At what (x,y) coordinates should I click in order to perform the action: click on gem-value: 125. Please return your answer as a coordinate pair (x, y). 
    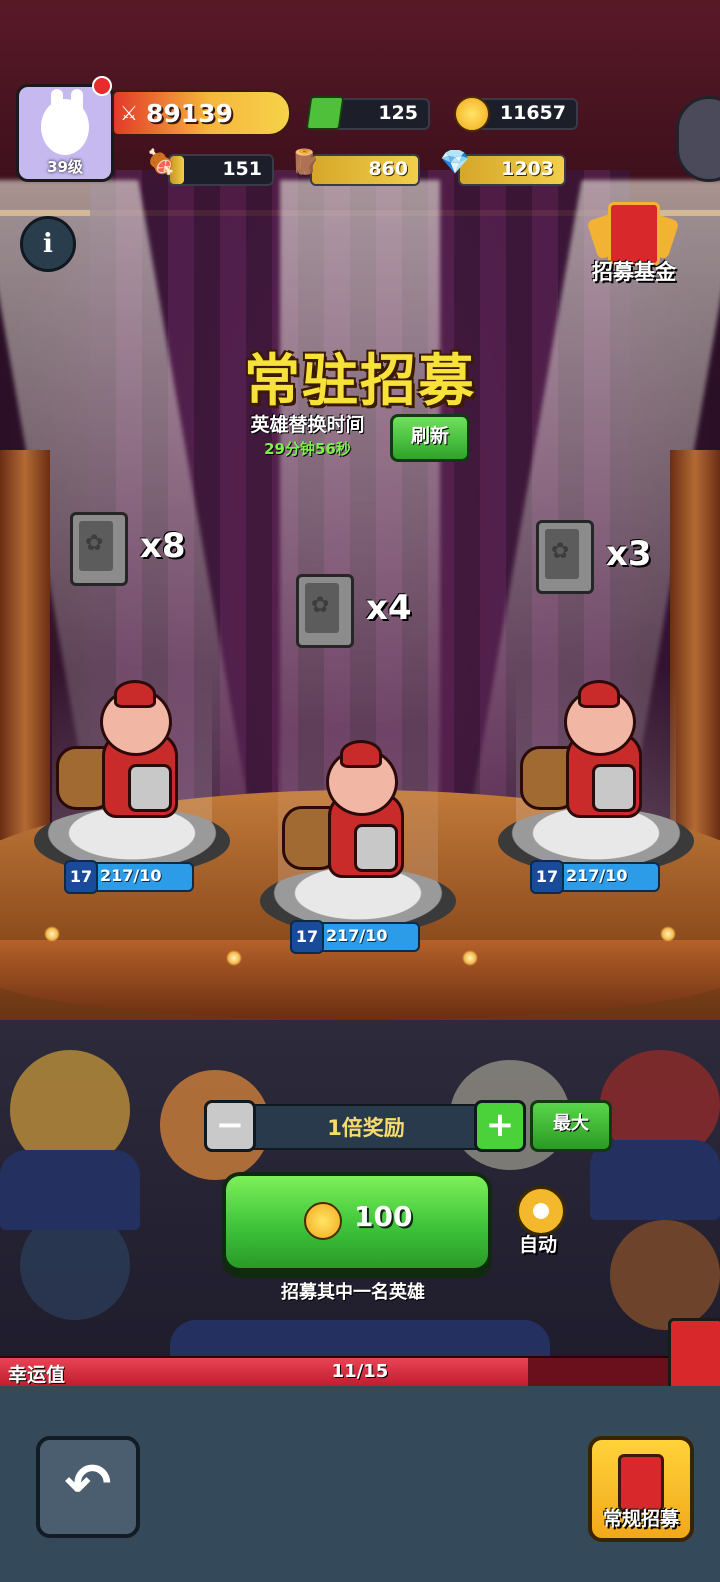
    Looking at the image, I should click on (398, 113).